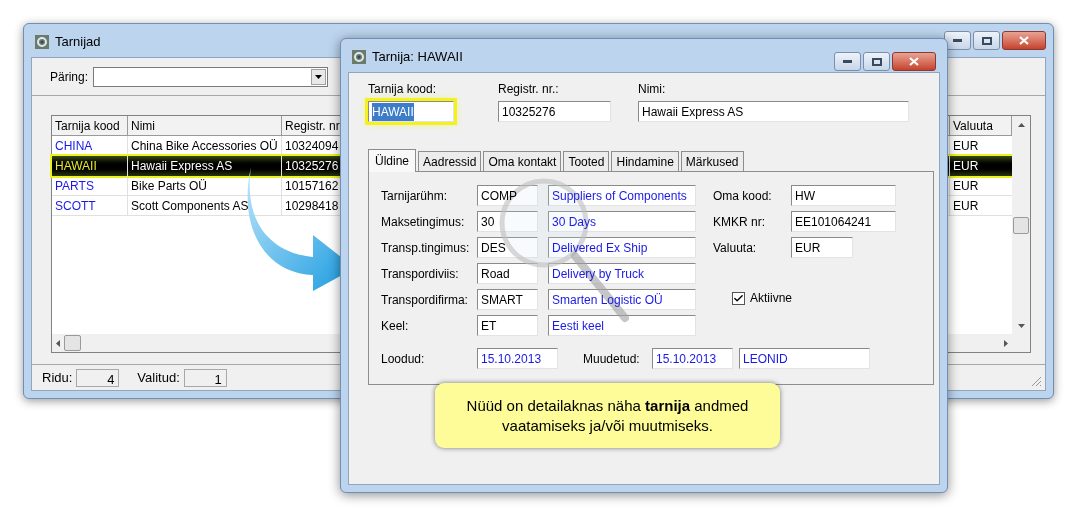 This screenshot has width=1077, height=516. What do you see at coordinates (507, 195) in the screenshot?
I see `input-field: COMP` at bounding box center [507, 195].